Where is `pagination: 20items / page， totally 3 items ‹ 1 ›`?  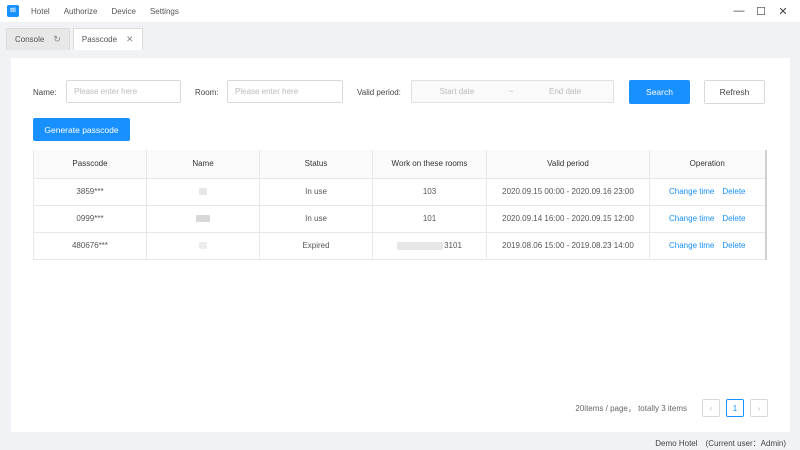 pagination: 20items / page， totally 3 items ‹ 1 › is located at coordinates (671, 408).